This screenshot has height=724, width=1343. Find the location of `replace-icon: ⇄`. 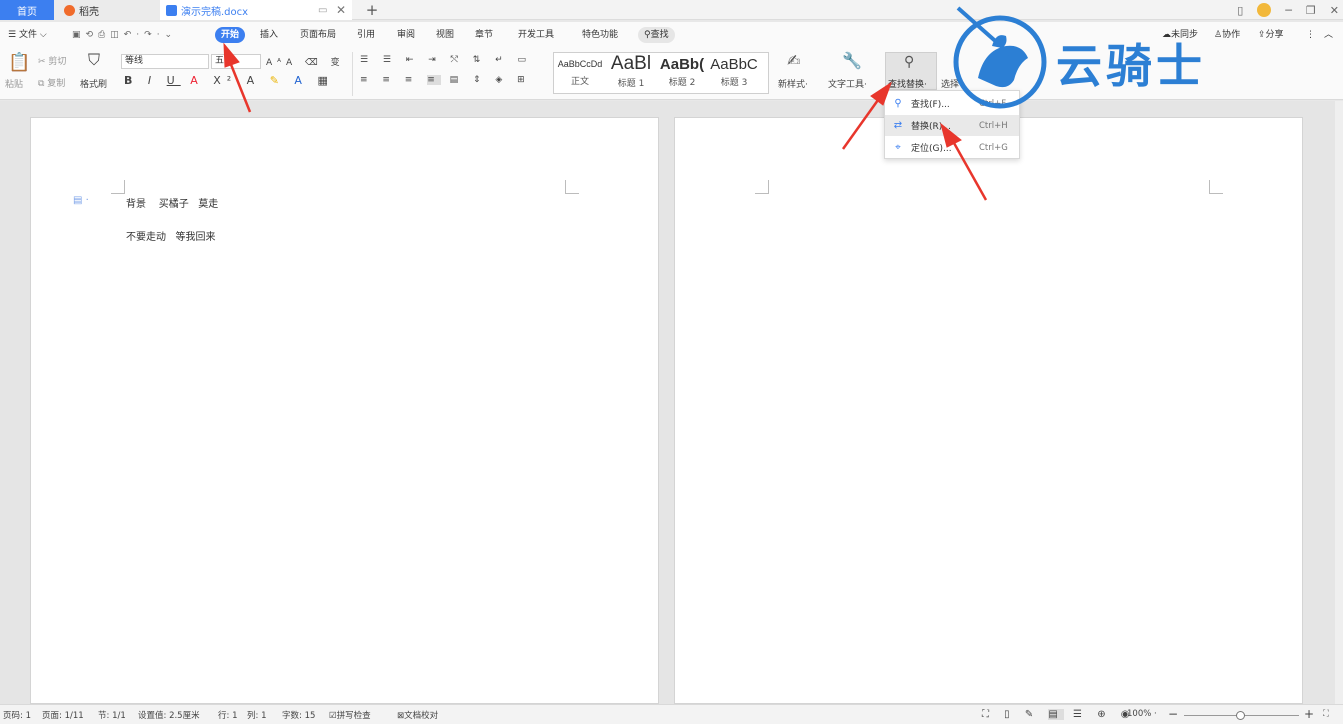

replace-icon: ⇄ is located at coordinates (898, 125).